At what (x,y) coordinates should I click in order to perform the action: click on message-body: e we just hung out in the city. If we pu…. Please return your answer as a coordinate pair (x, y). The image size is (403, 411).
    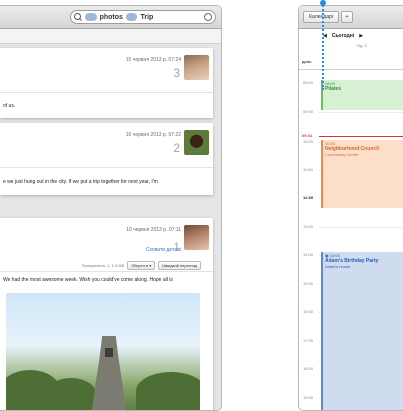
    Looking at the image, I should click on (80, 182).